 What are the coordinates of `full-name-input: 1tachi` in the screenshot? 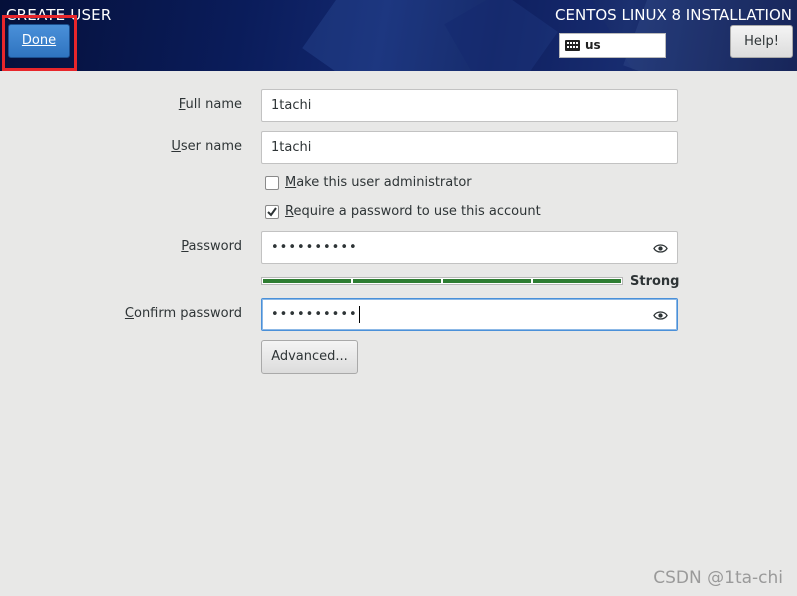 It's located at (469, 105).